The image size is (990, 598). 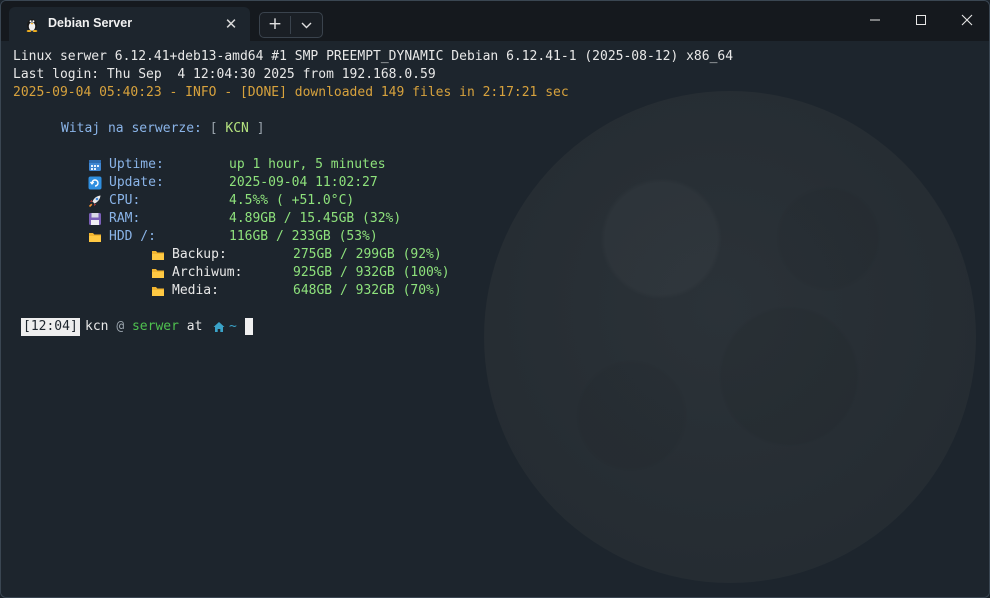 What do you see at coordinates (95, 183) in the screenshot?
I see `refresh-icon` at bounding box center [95, 183].